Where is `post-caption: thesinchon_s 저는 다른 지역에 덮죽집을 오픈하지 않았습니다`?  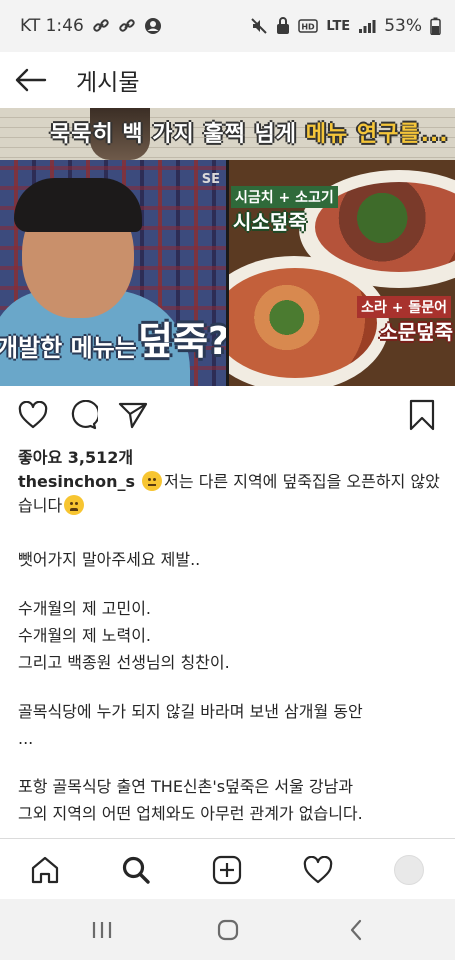
post-caption: thesinchon_s 저는 다른 지역에 덮죽집을 오픈하지 않았습니다 is located at coordinates (230, 494).